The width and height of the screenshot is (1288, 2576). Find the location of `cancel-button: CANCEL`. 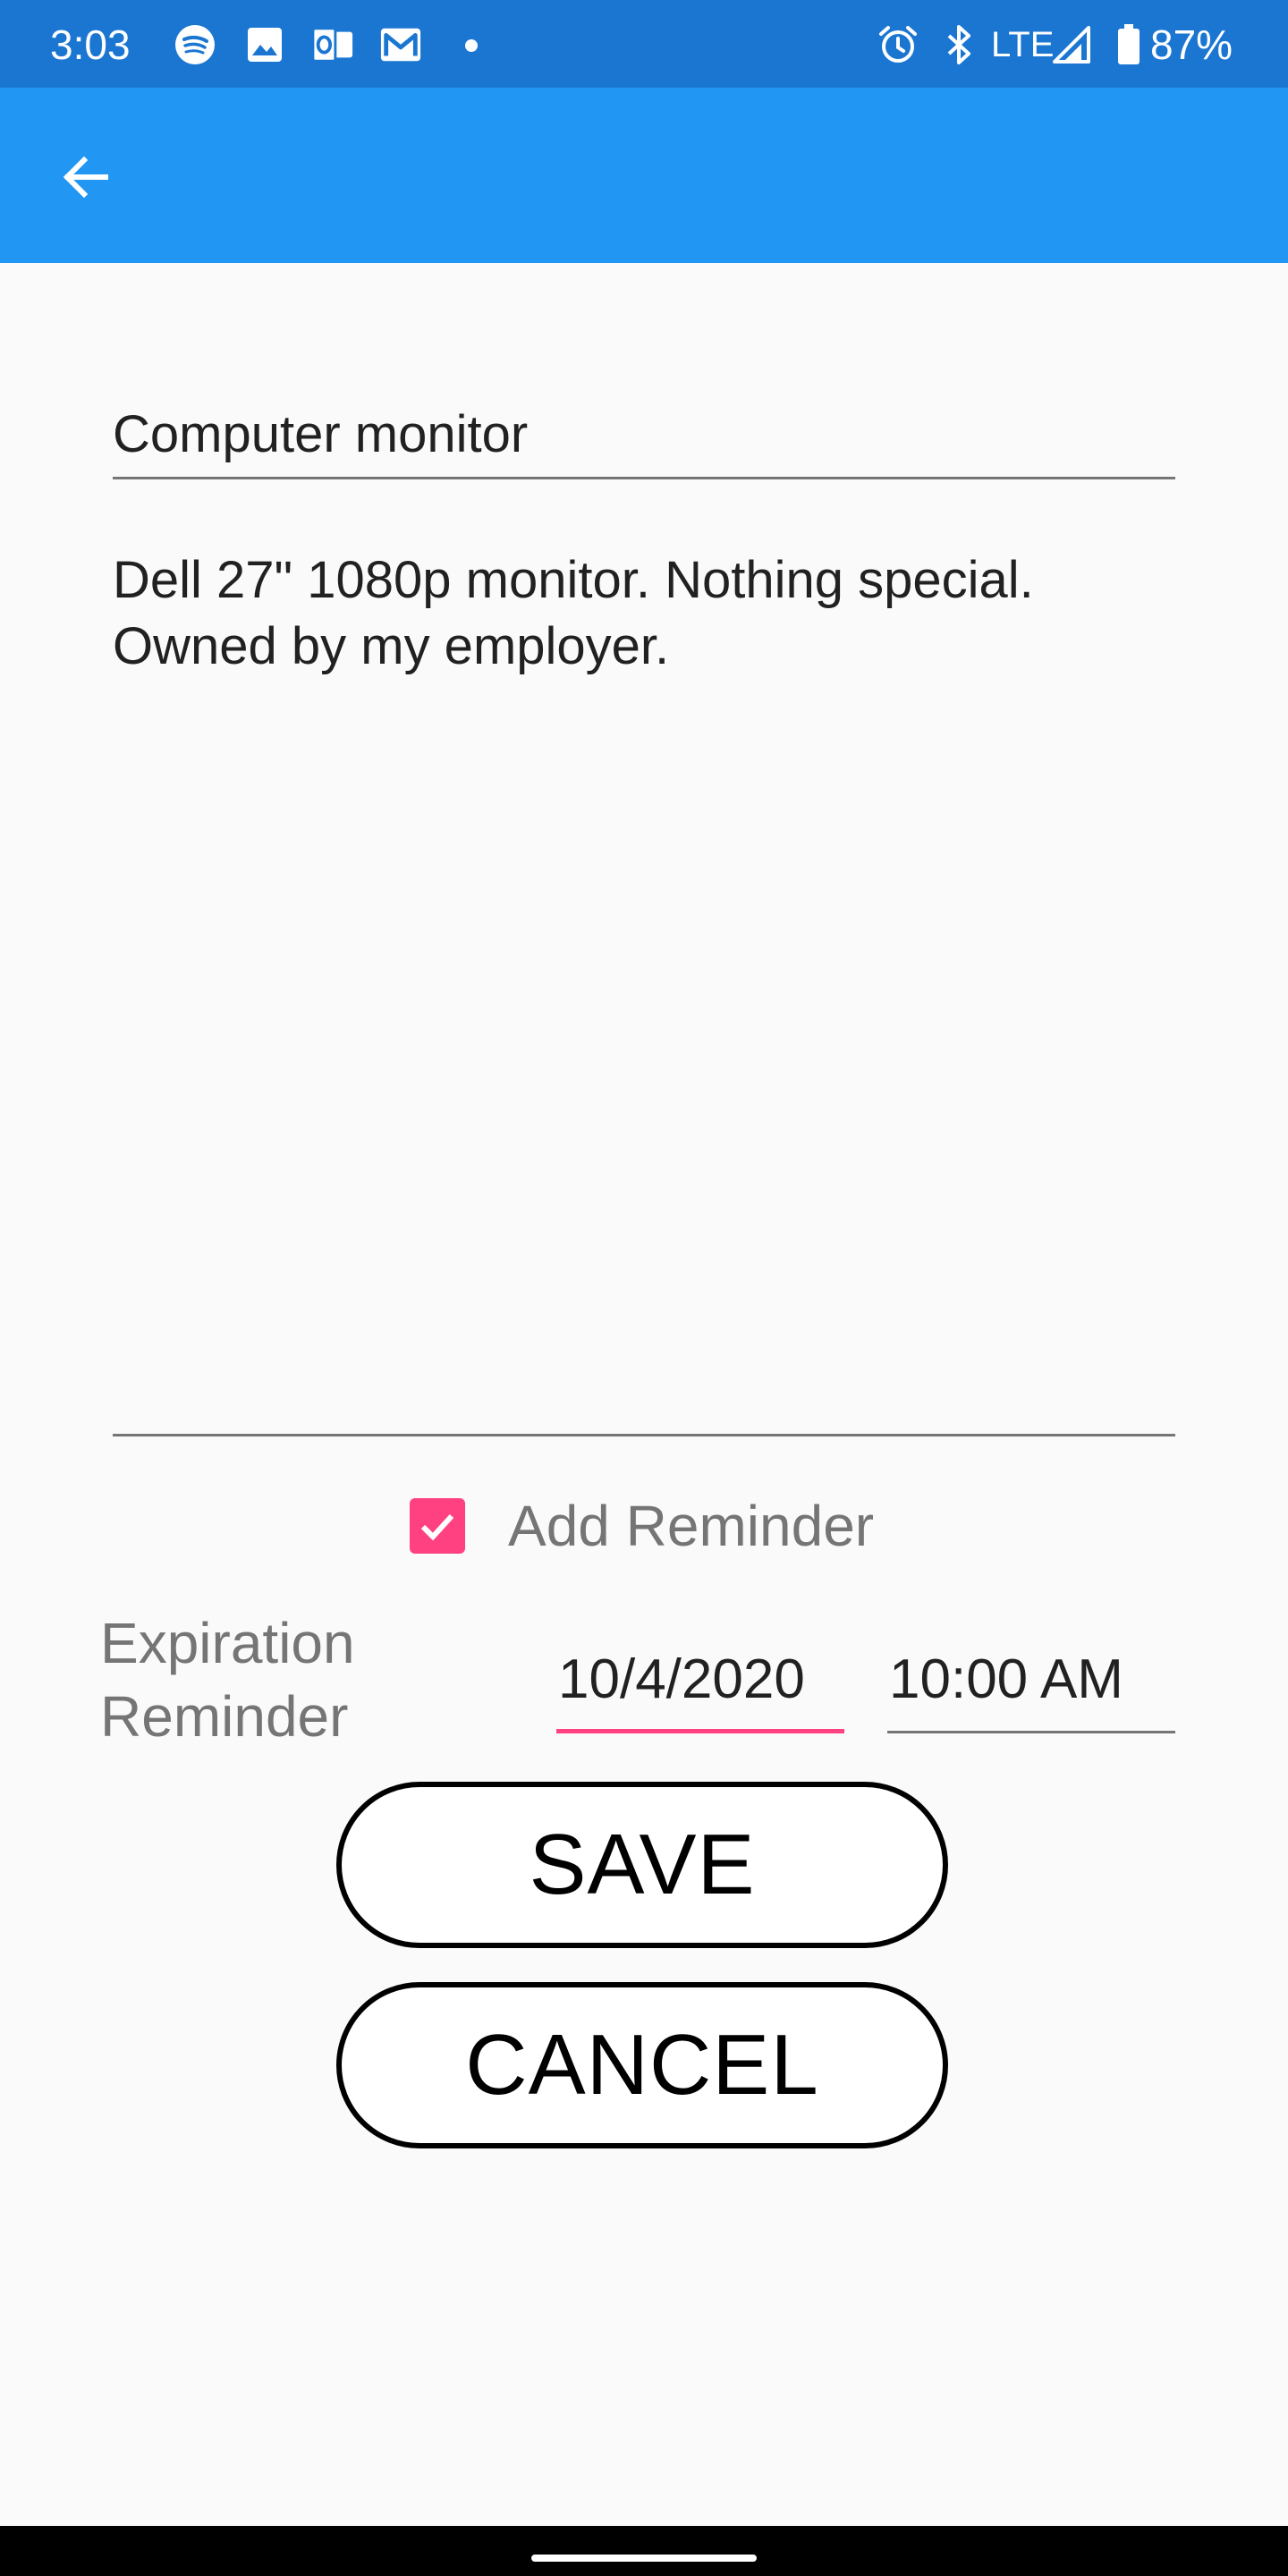

cancel-button: CANCEL is located at coordinates (642, 2065).